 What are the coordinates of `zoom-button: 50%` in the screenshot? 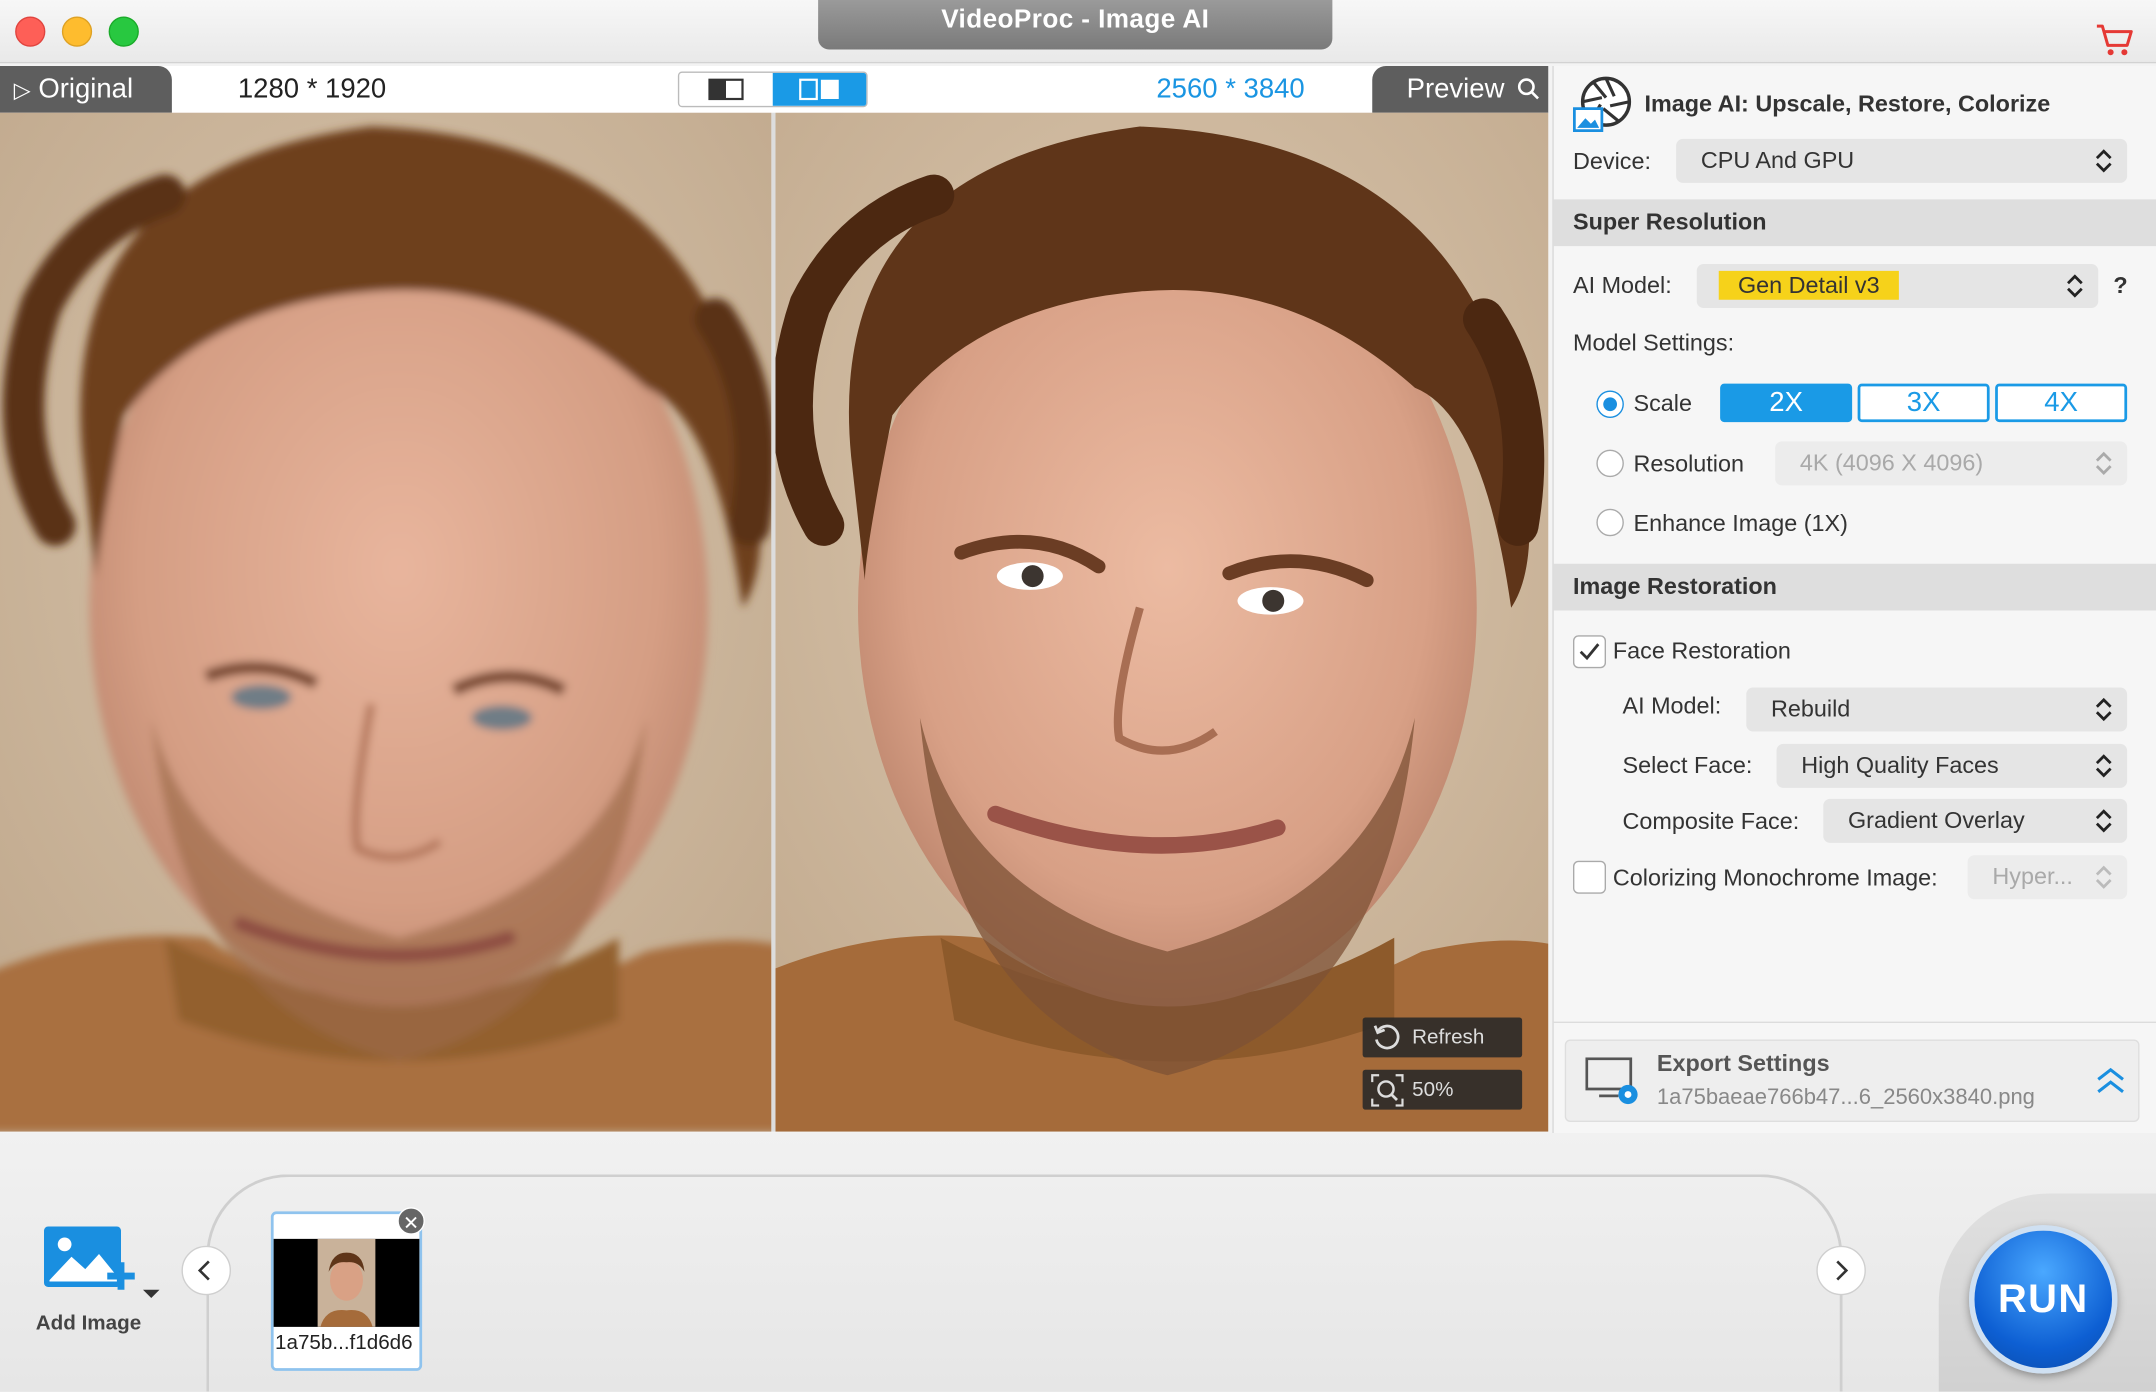 It's located at (1442, 1089).